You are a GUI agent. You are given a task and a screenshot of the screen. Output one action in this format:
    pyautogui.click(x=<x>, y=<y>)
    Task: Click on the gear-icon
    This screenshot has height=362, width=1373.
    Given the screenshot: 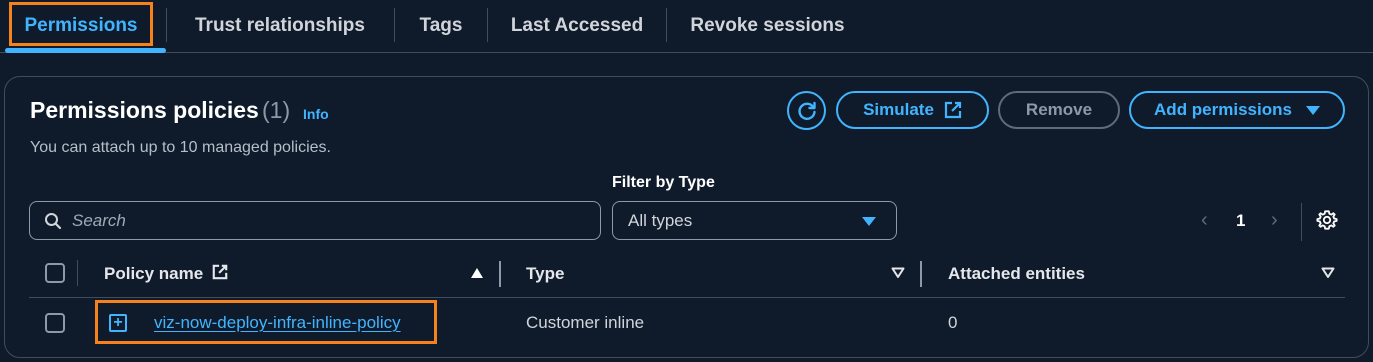 What is the action you would take?
    pyautogui.click(x=1327, y=220)
    